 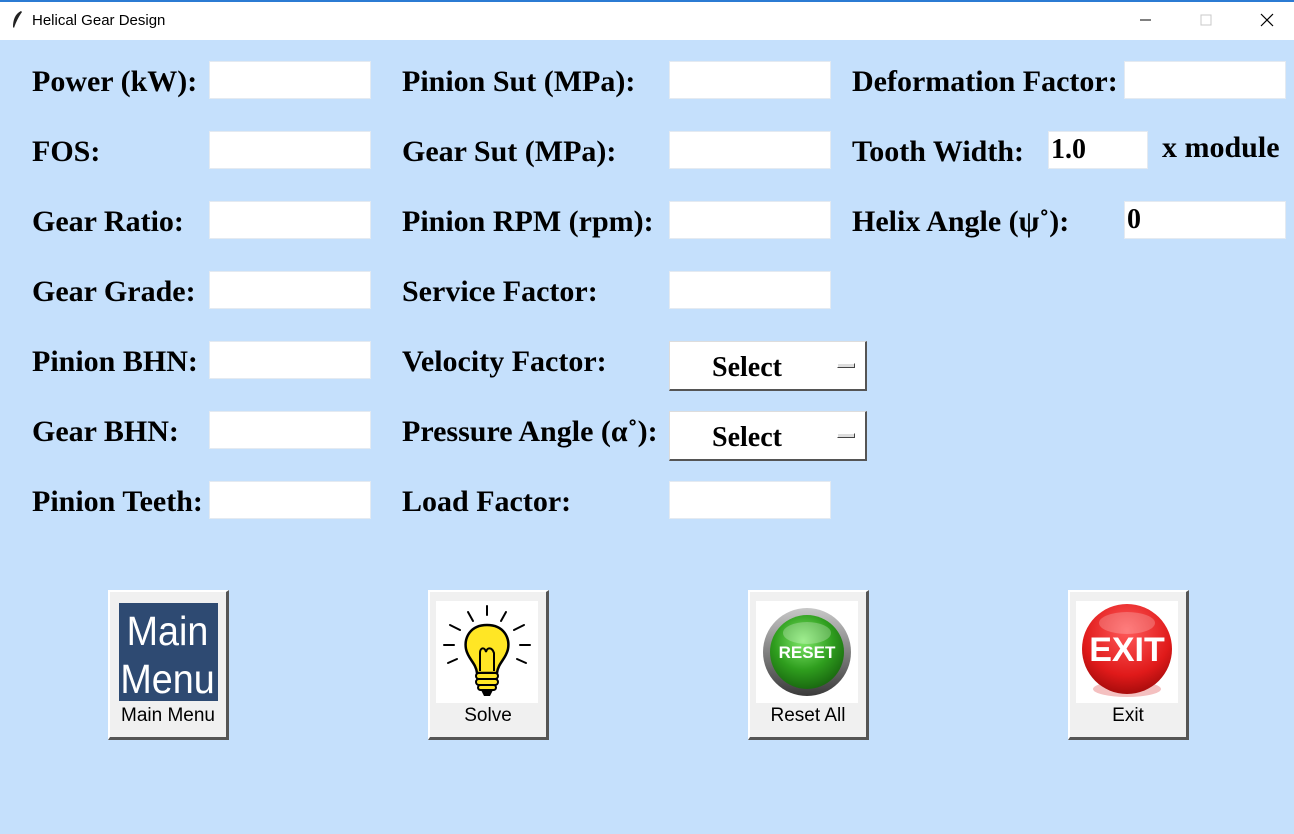 What do you see at coordinates (487, 652) in the screenshot?
I see `lightbulb-icon` at bounding box center [487, 652].